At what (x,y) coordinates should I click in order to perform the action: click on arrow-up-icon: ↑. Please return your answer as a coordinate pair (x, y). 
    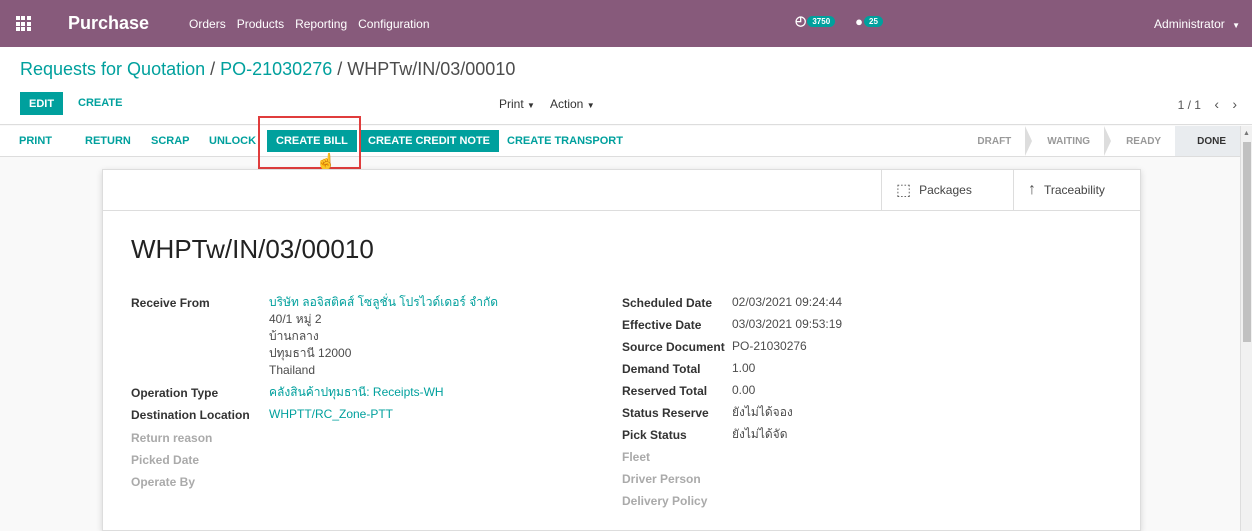
    Looking at the image, I should click on (1032, 189).